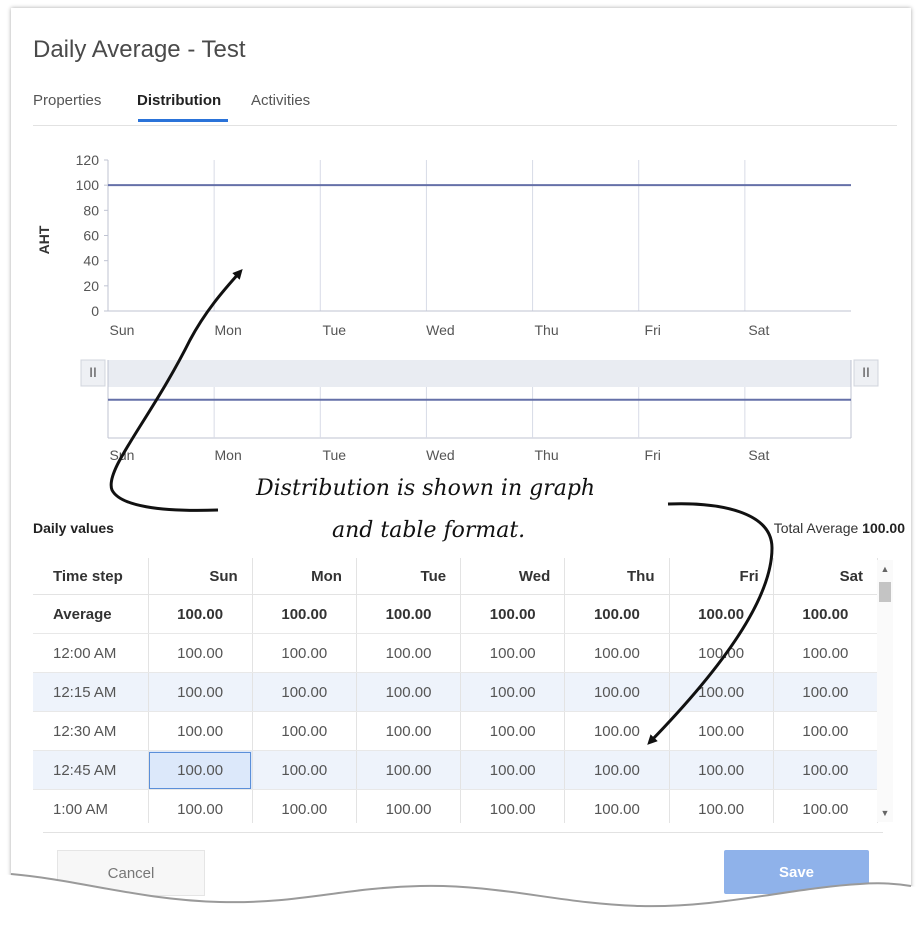 This screenshot has height=928, width=924. Describe the element at coordinates (131, 873) in the screenshot. I see `cancel-button: Cancel` at that location.